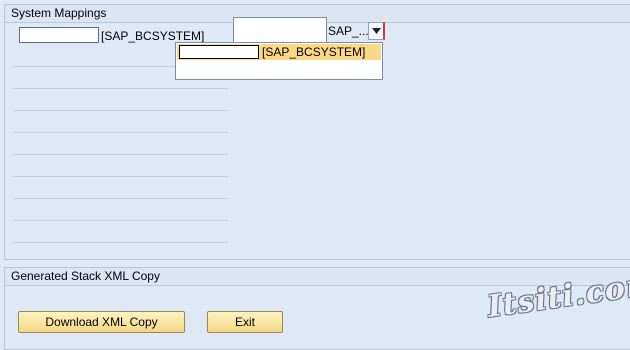  I want to click on mapping-system-label: [SAP_BCSYSTEM], so click(153, 36).